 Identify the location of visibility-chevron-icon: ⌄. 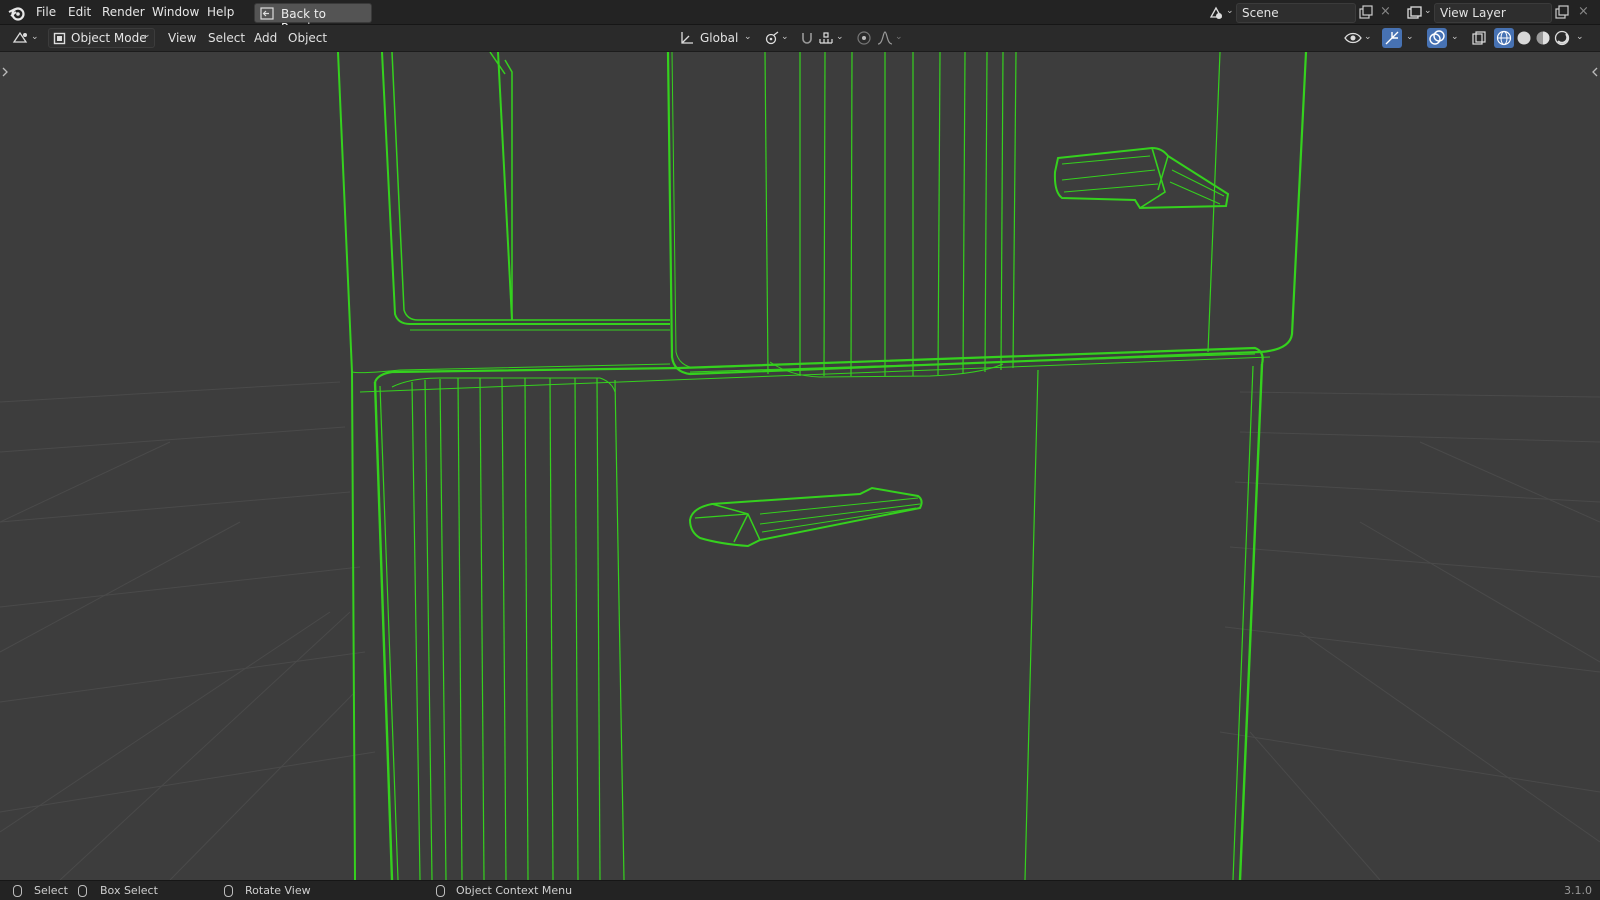
(1368, 37).